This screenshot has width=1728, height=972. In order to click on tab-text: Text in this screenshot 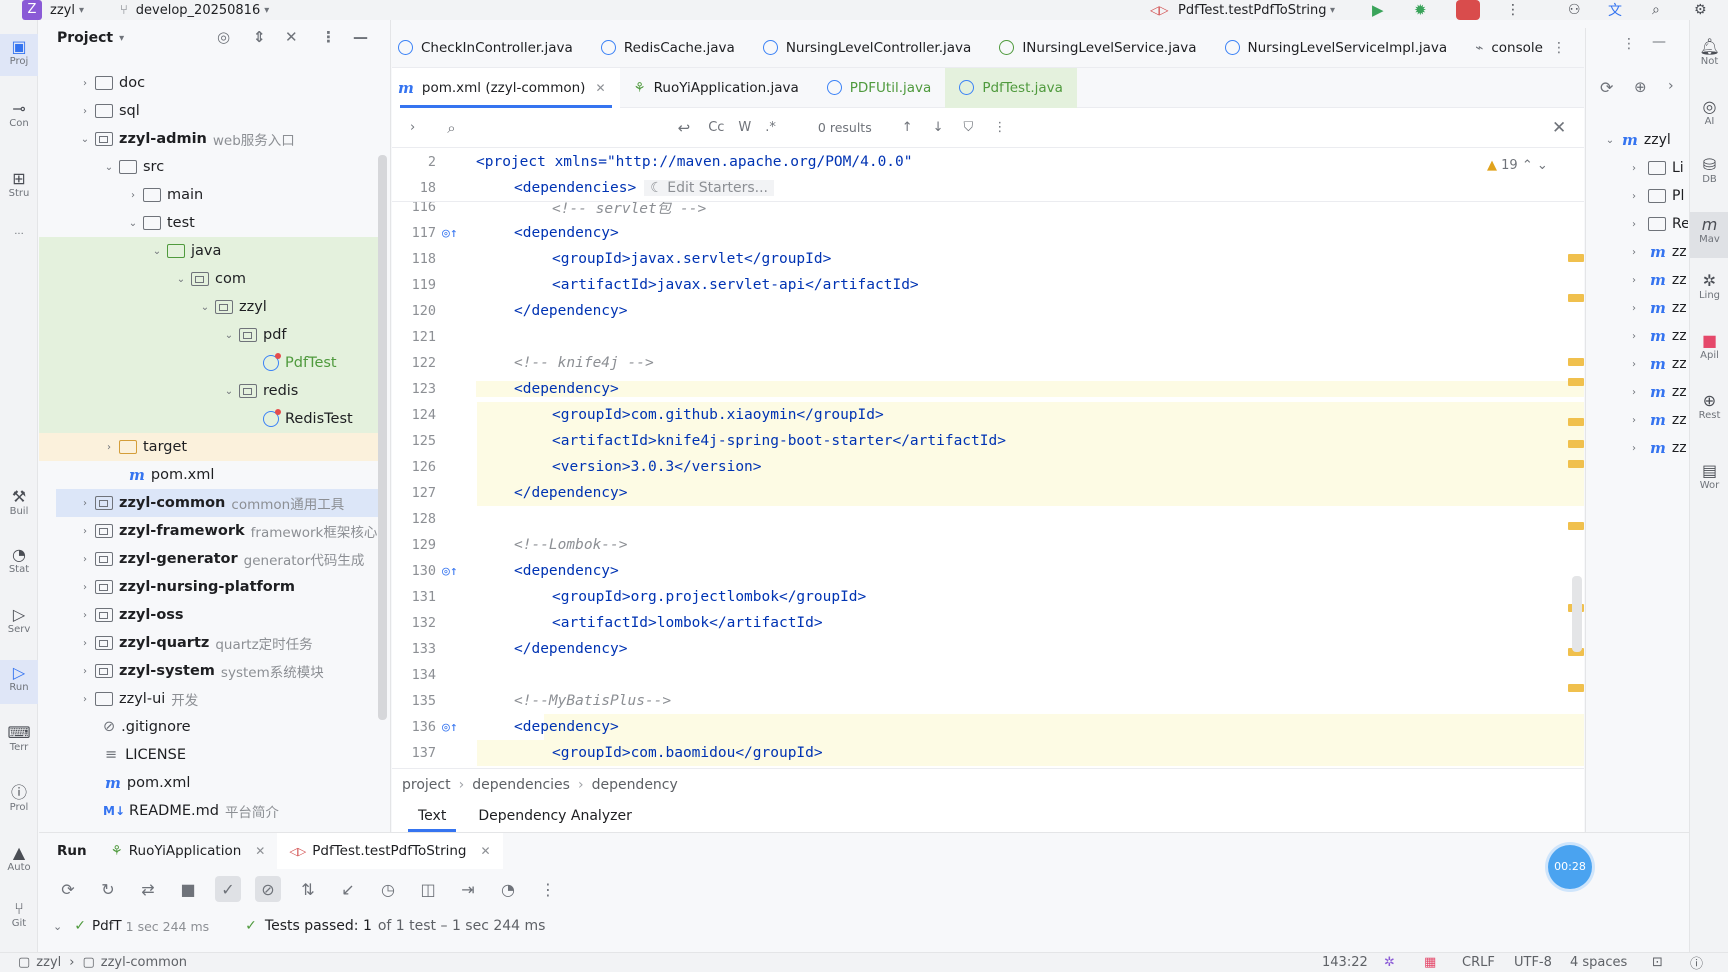, I will do `click(432, 816)`.